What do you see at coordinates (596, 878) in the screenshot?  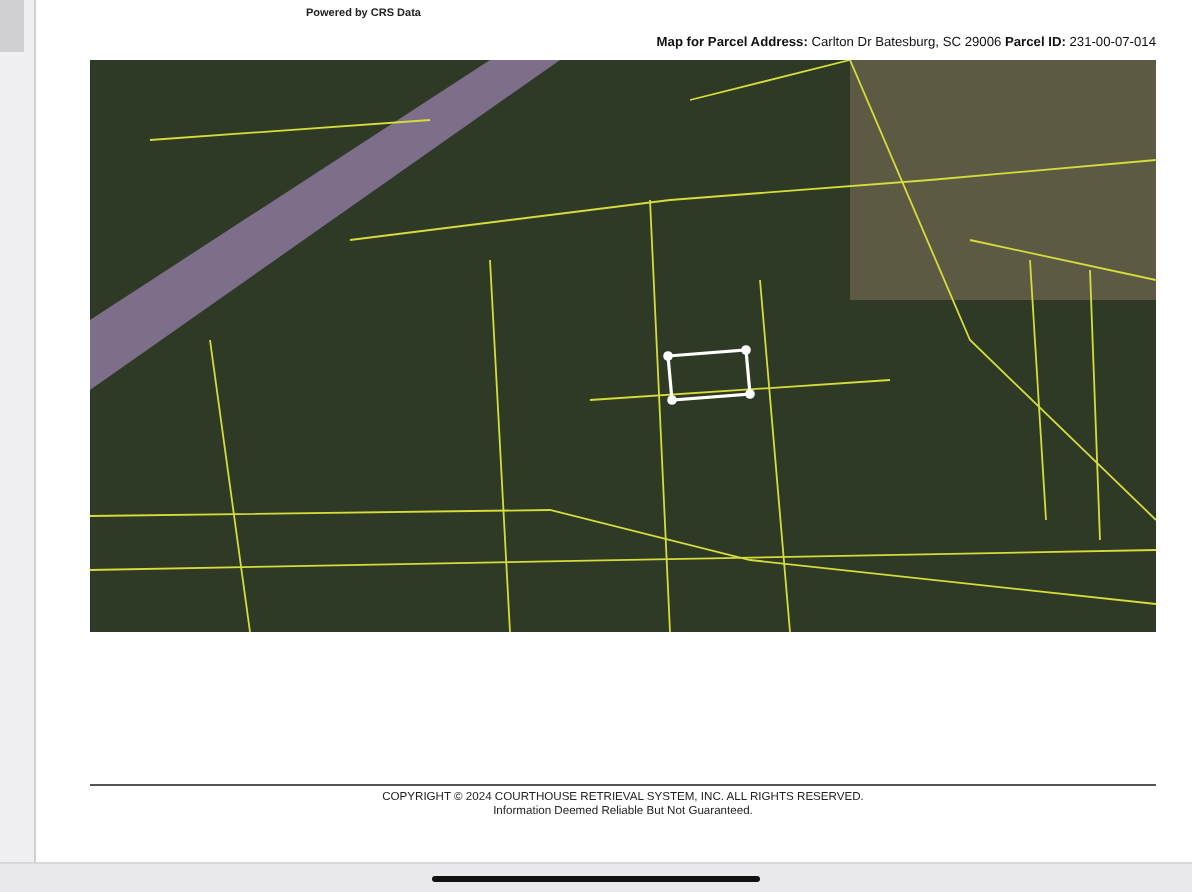 I see `home-indicator` at bounding box center [596, 878].